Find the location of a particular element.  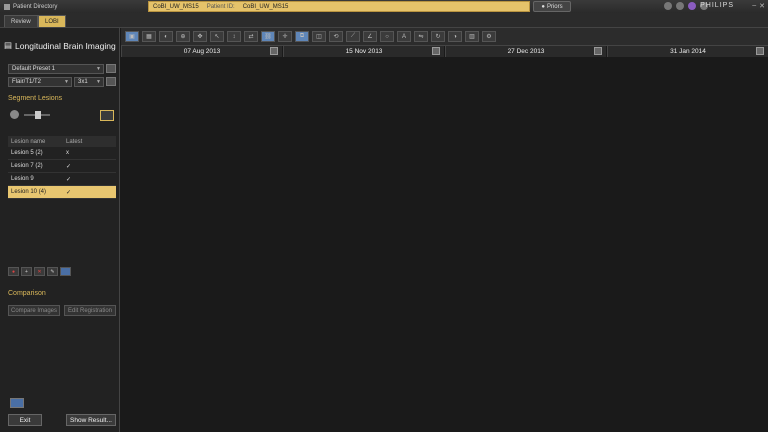

cursor-icon: ↖ is located at coordinates (217, 36).